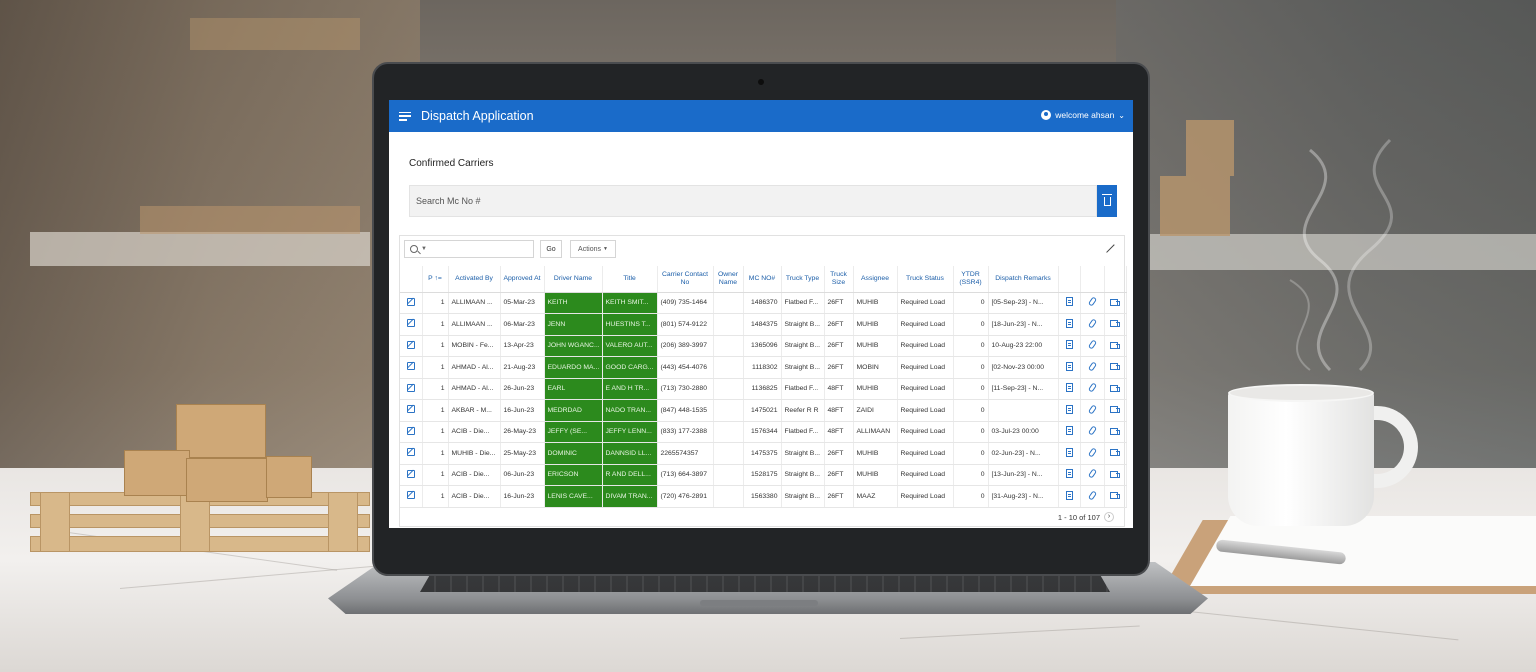 The height and width of the screenshot is (672, 1536). Describe the element at coordinates (839, 279) in the screenshot. I see `column-header: Truck Size` at that location.